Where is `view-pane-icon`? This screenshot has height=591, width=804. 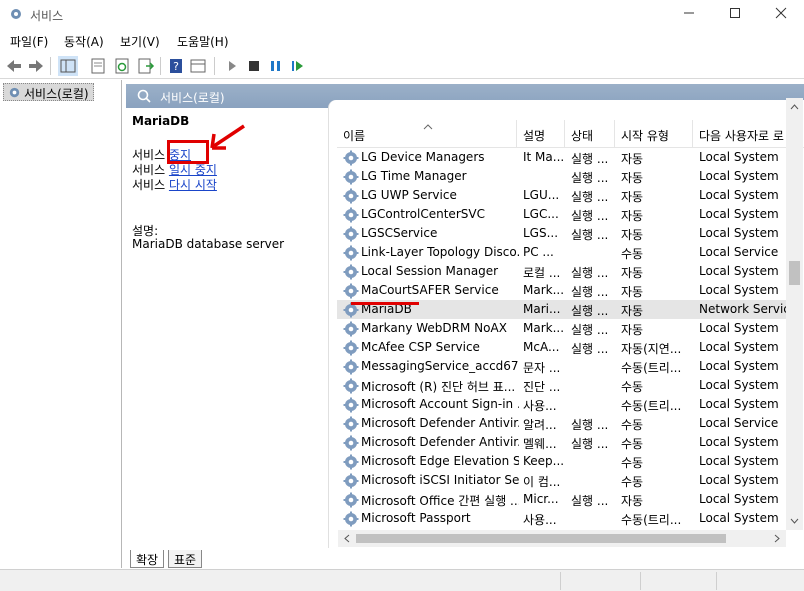
view-pane-icon is located at coordinates (198, 66).